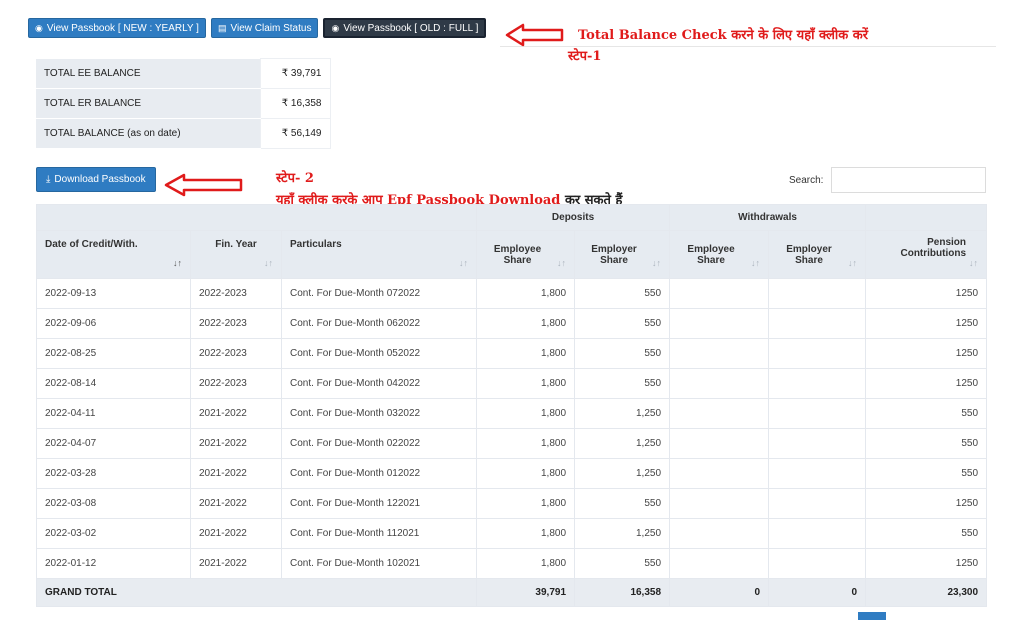  I want to click on step1-number: स्टेप-1, so click(585, 56).